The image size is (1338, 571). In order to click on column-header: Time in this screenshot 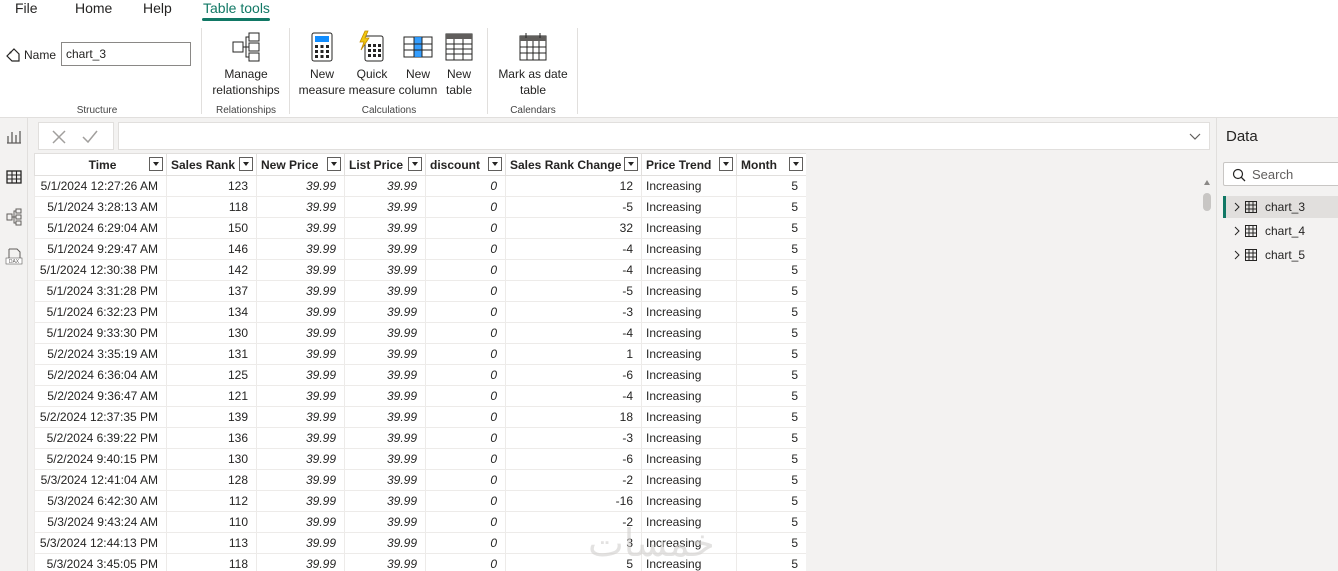, I will do `click(100, 164)`.